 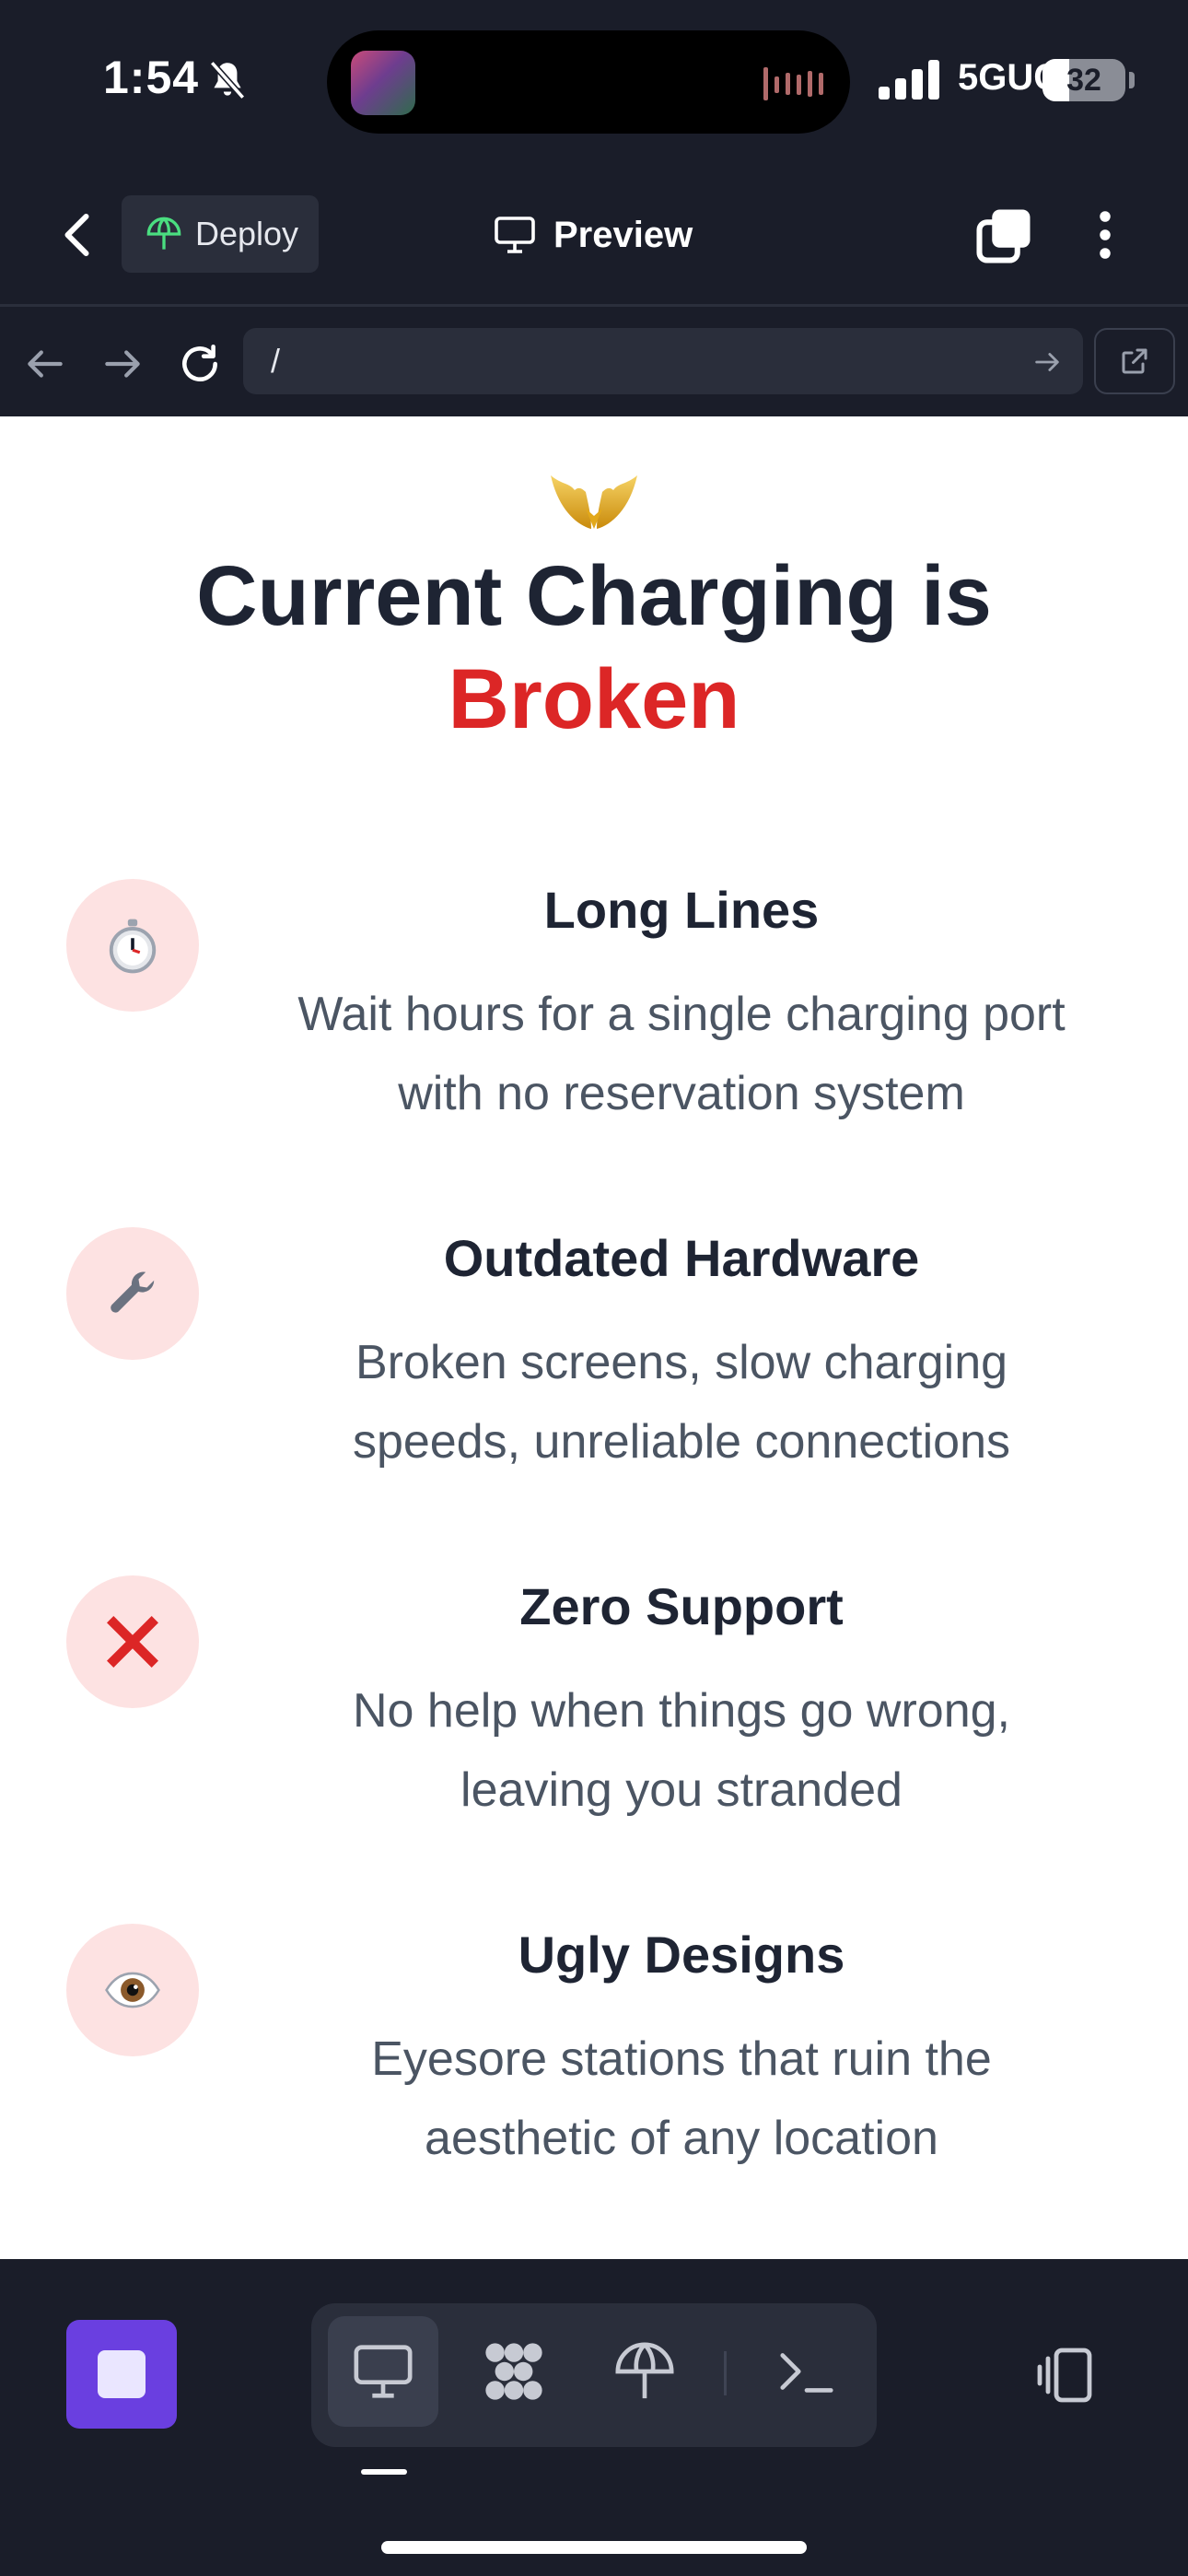 What do you see at coordinates (594, 596) in the screenshot?
I see `hero-heading: Current Charging is` at bounding box center [594, 596].